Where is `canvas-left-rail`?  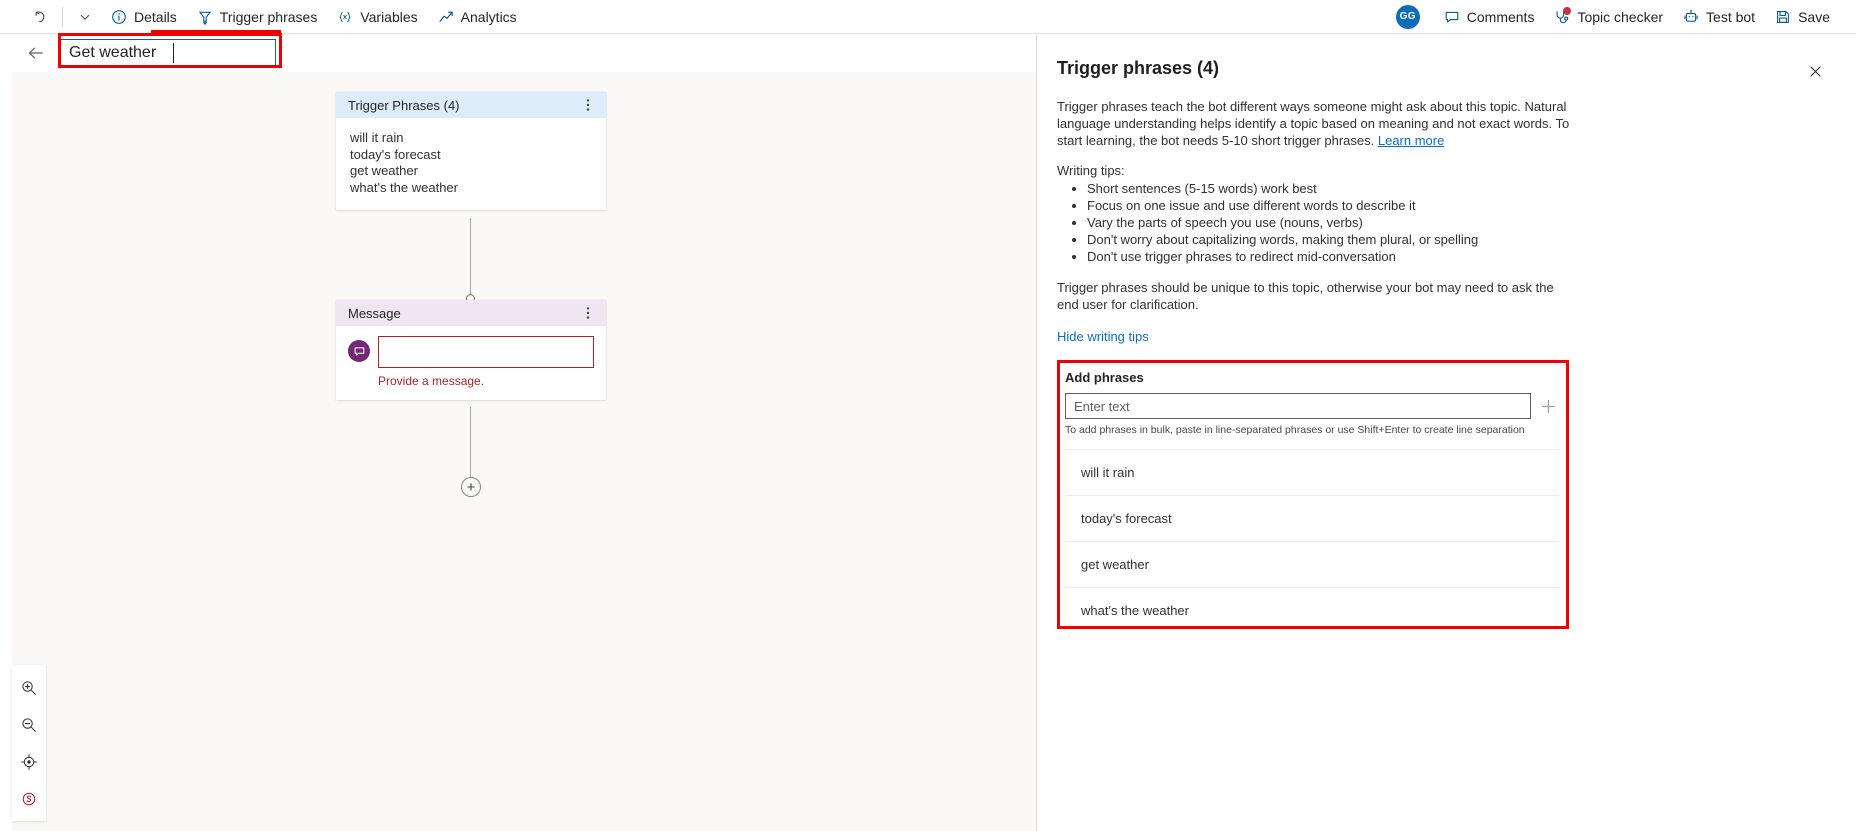
canvas-left-rail is located at coordinates (6, 451).